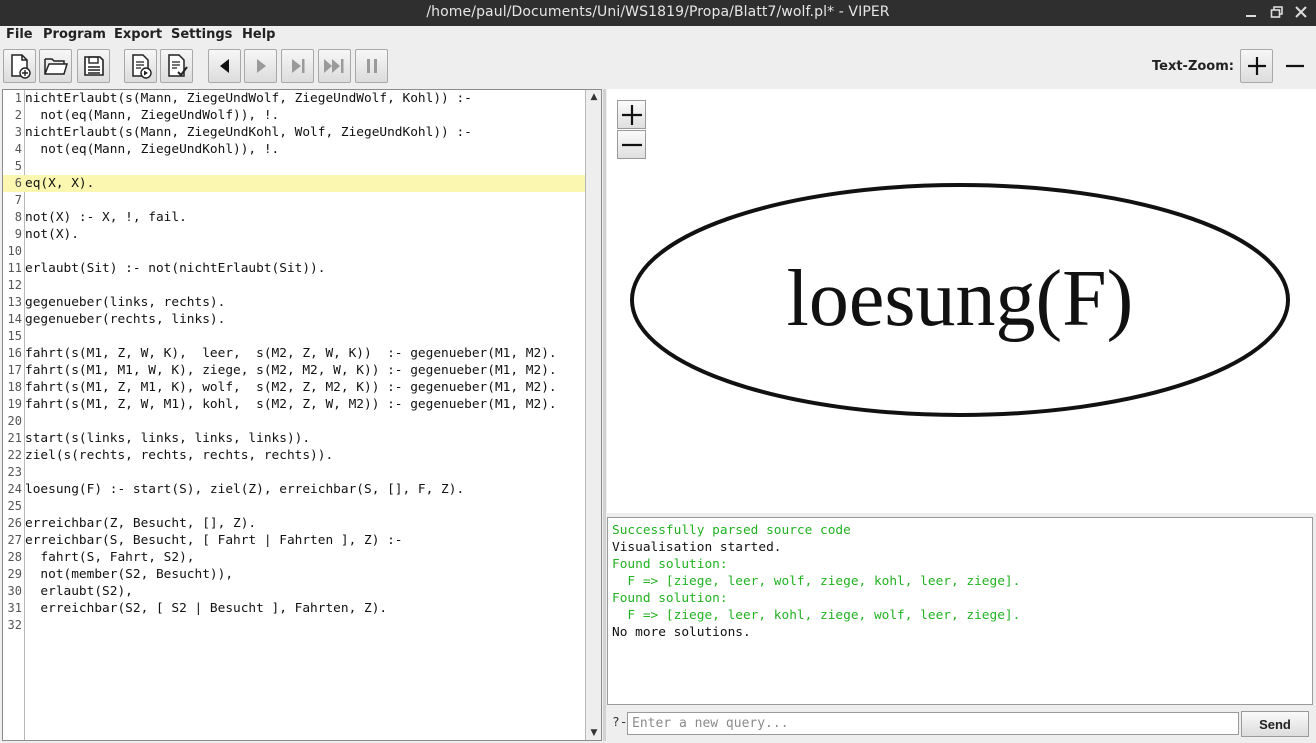  I want to click on code-line: 26 erreichbar(Z, Besucht, [], Z)., so click(294, 523).